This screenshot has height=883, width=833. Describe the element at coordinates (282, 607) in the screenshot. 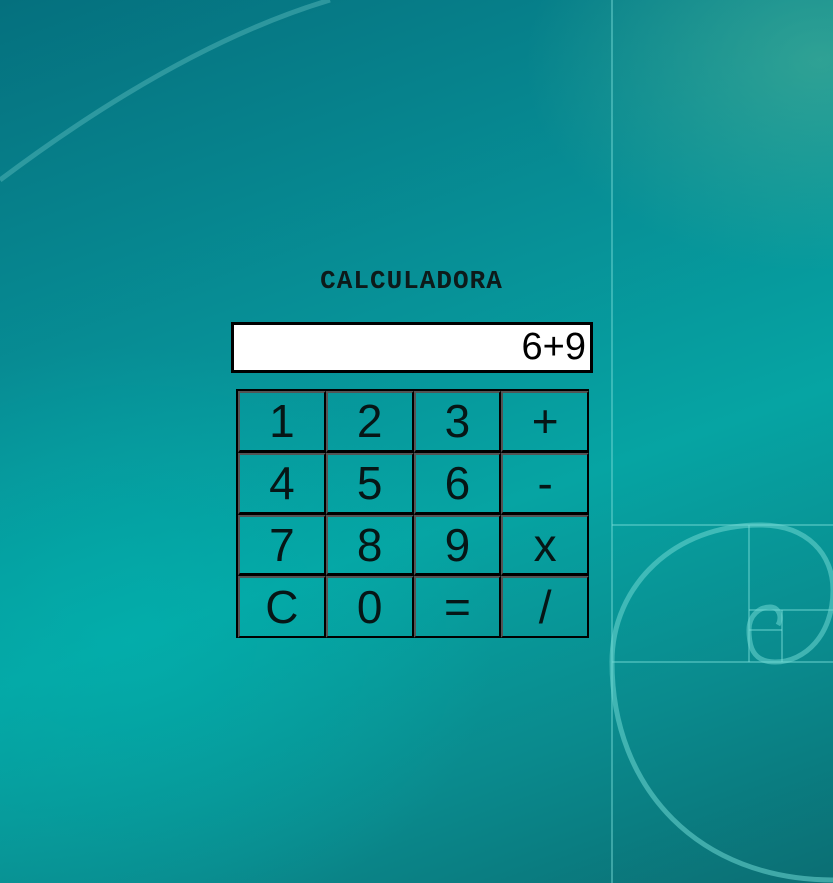

I see `key-clear-button: C` at that location.